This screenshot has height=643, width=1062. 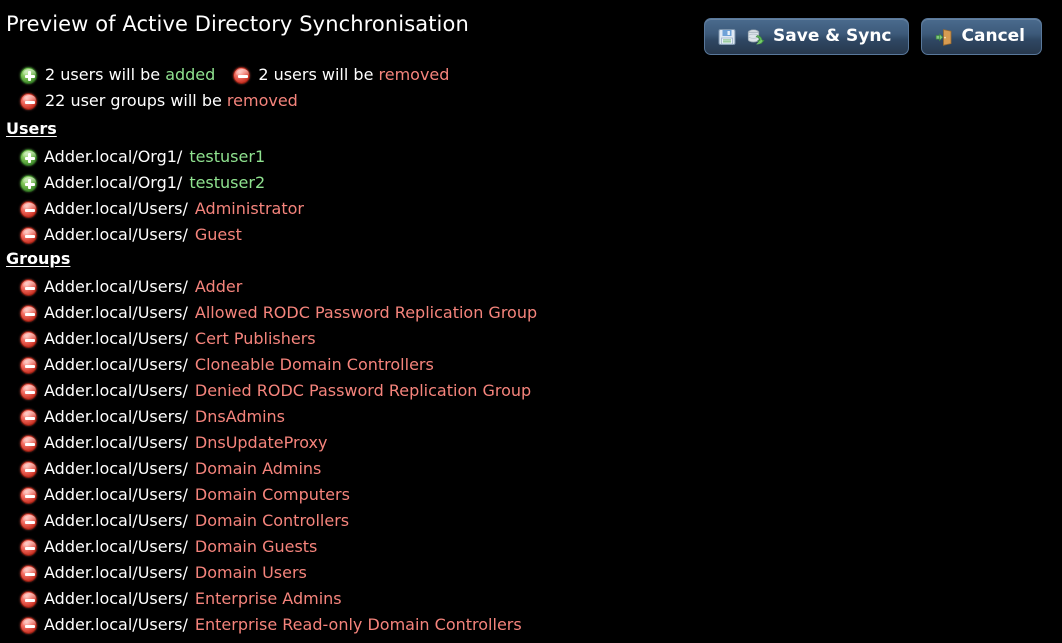 What do you see at coordinates (190, 74) in the screenshot?
I see `summary-users-added-keyword: added` at bounding box center [190, 74].